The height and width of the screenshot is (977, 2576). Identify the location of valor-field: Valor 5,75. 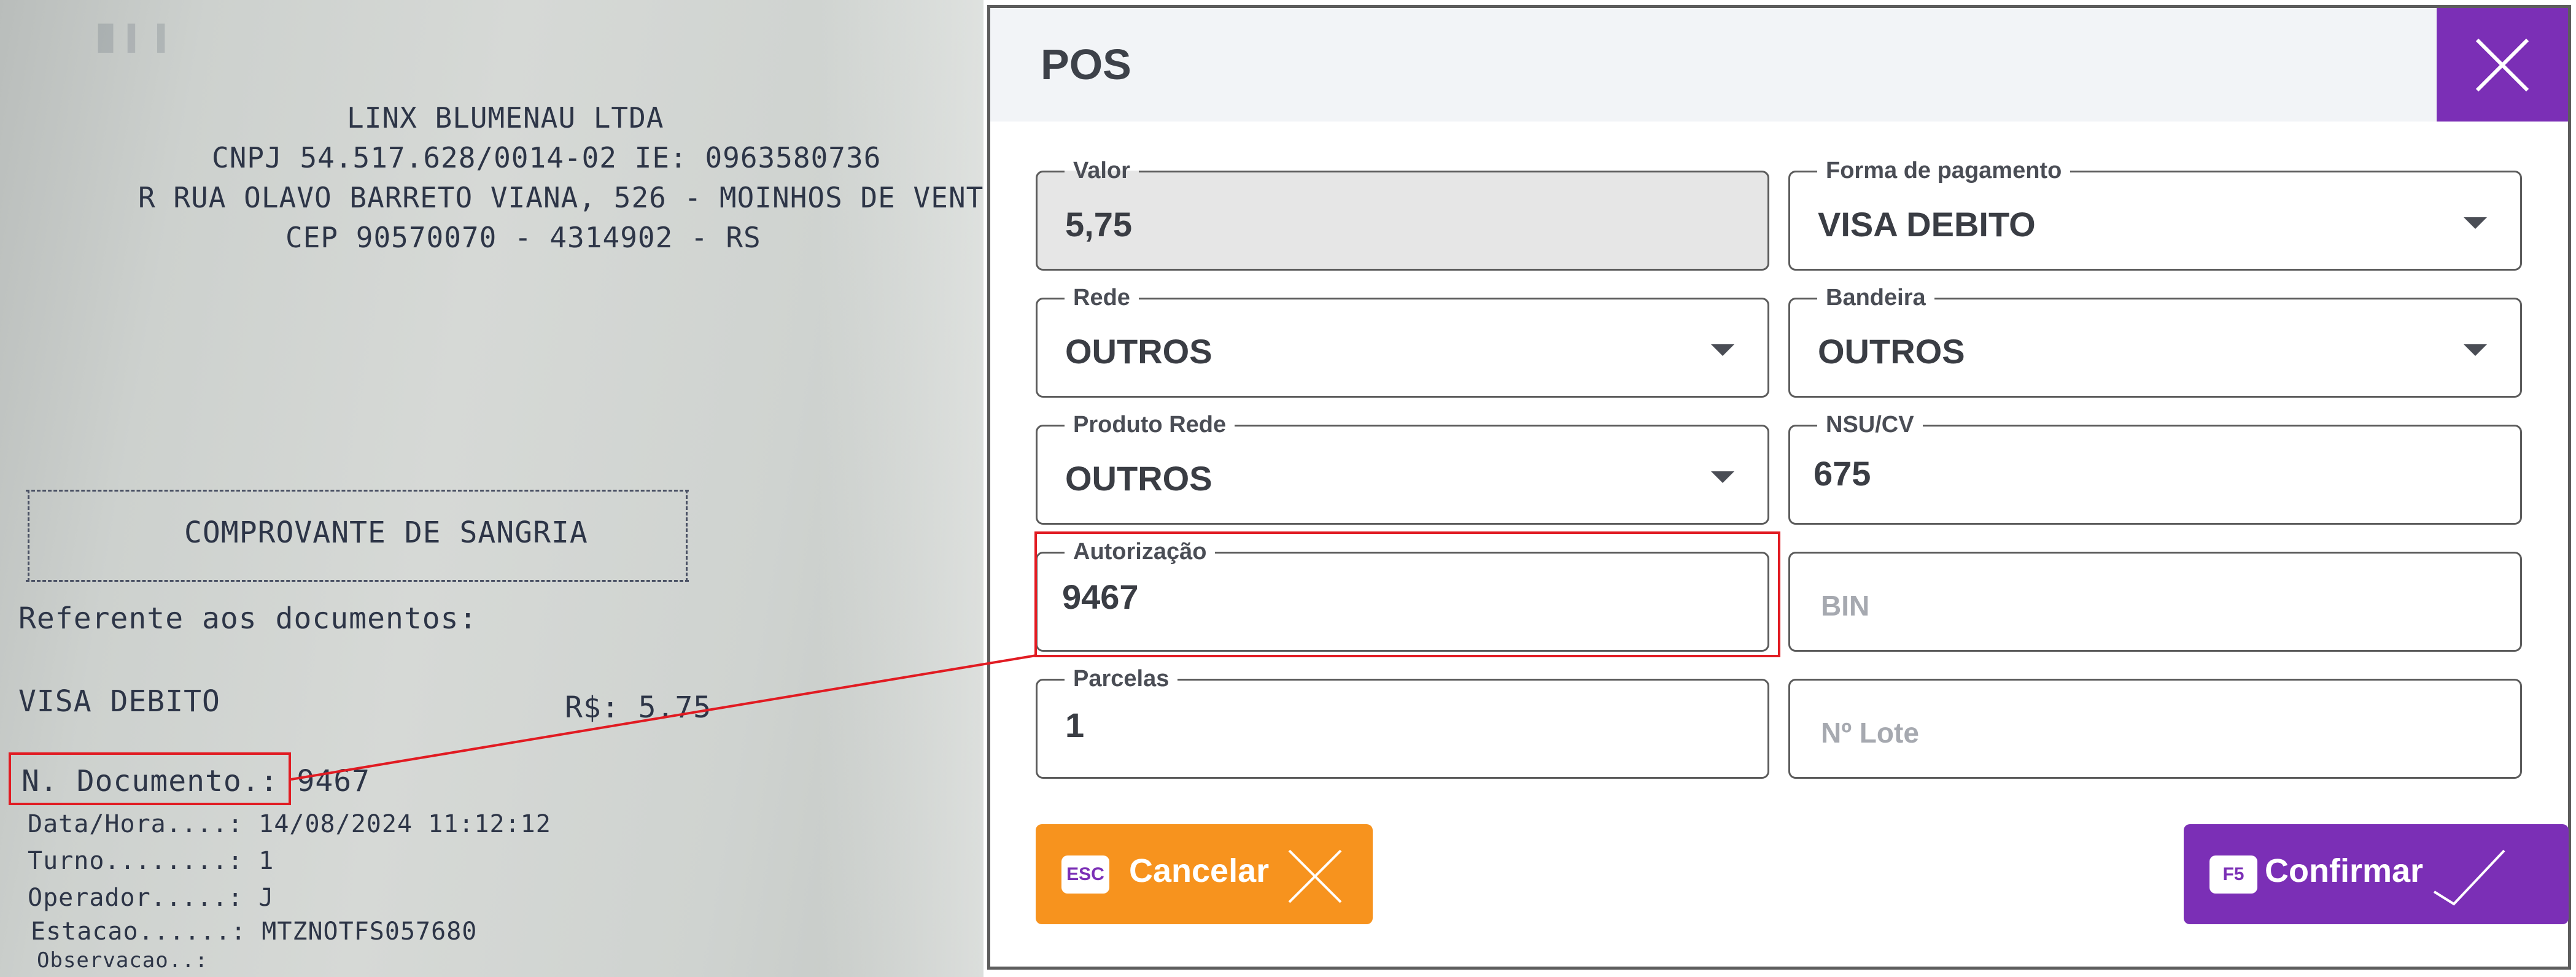
(1402, 213).